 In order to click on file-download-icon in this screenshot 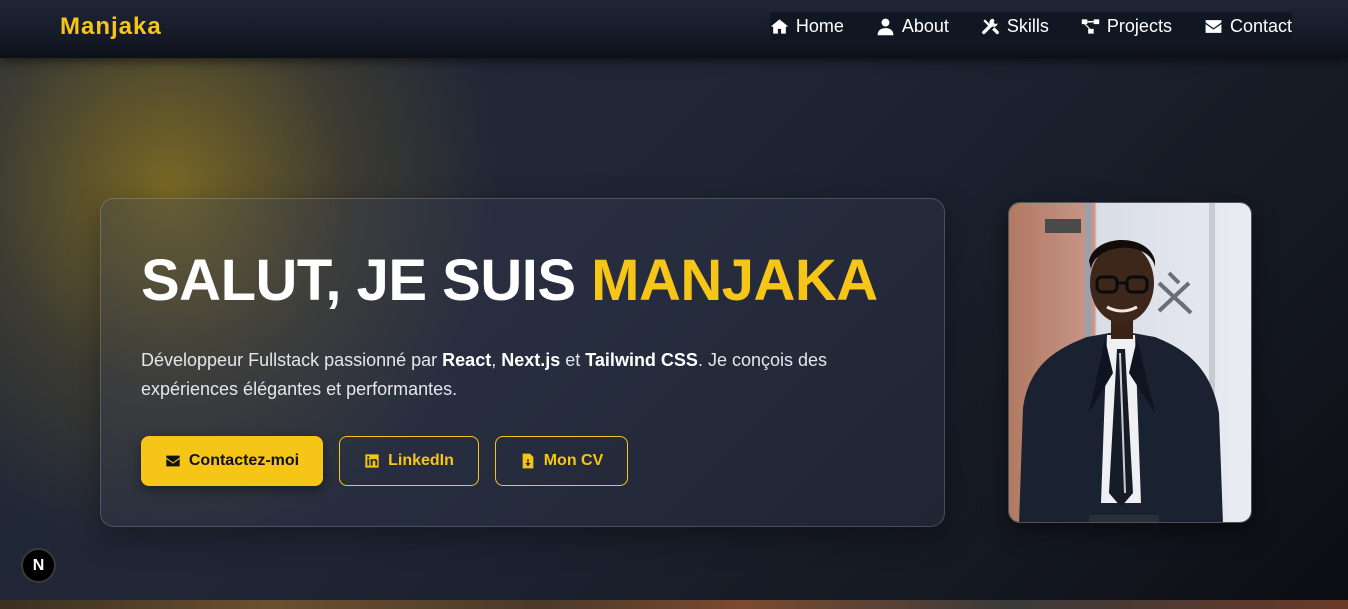, I will do `click(528, 461)`.